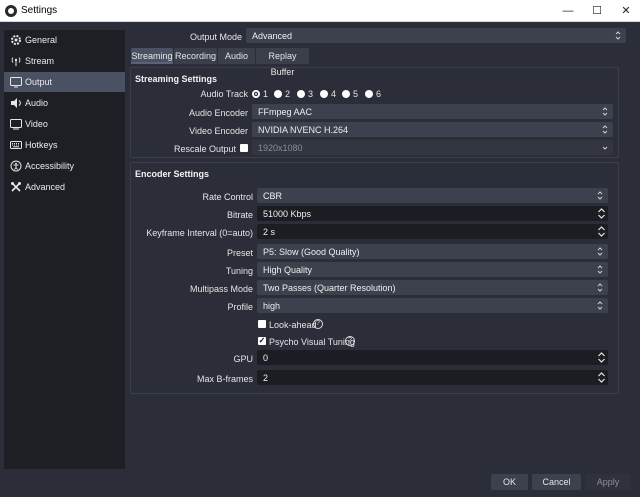 The image size is (640, 497). Describe the element at coordinates (556, 482) in the screenshot. I see `cancel-button: Cancel` at that location.